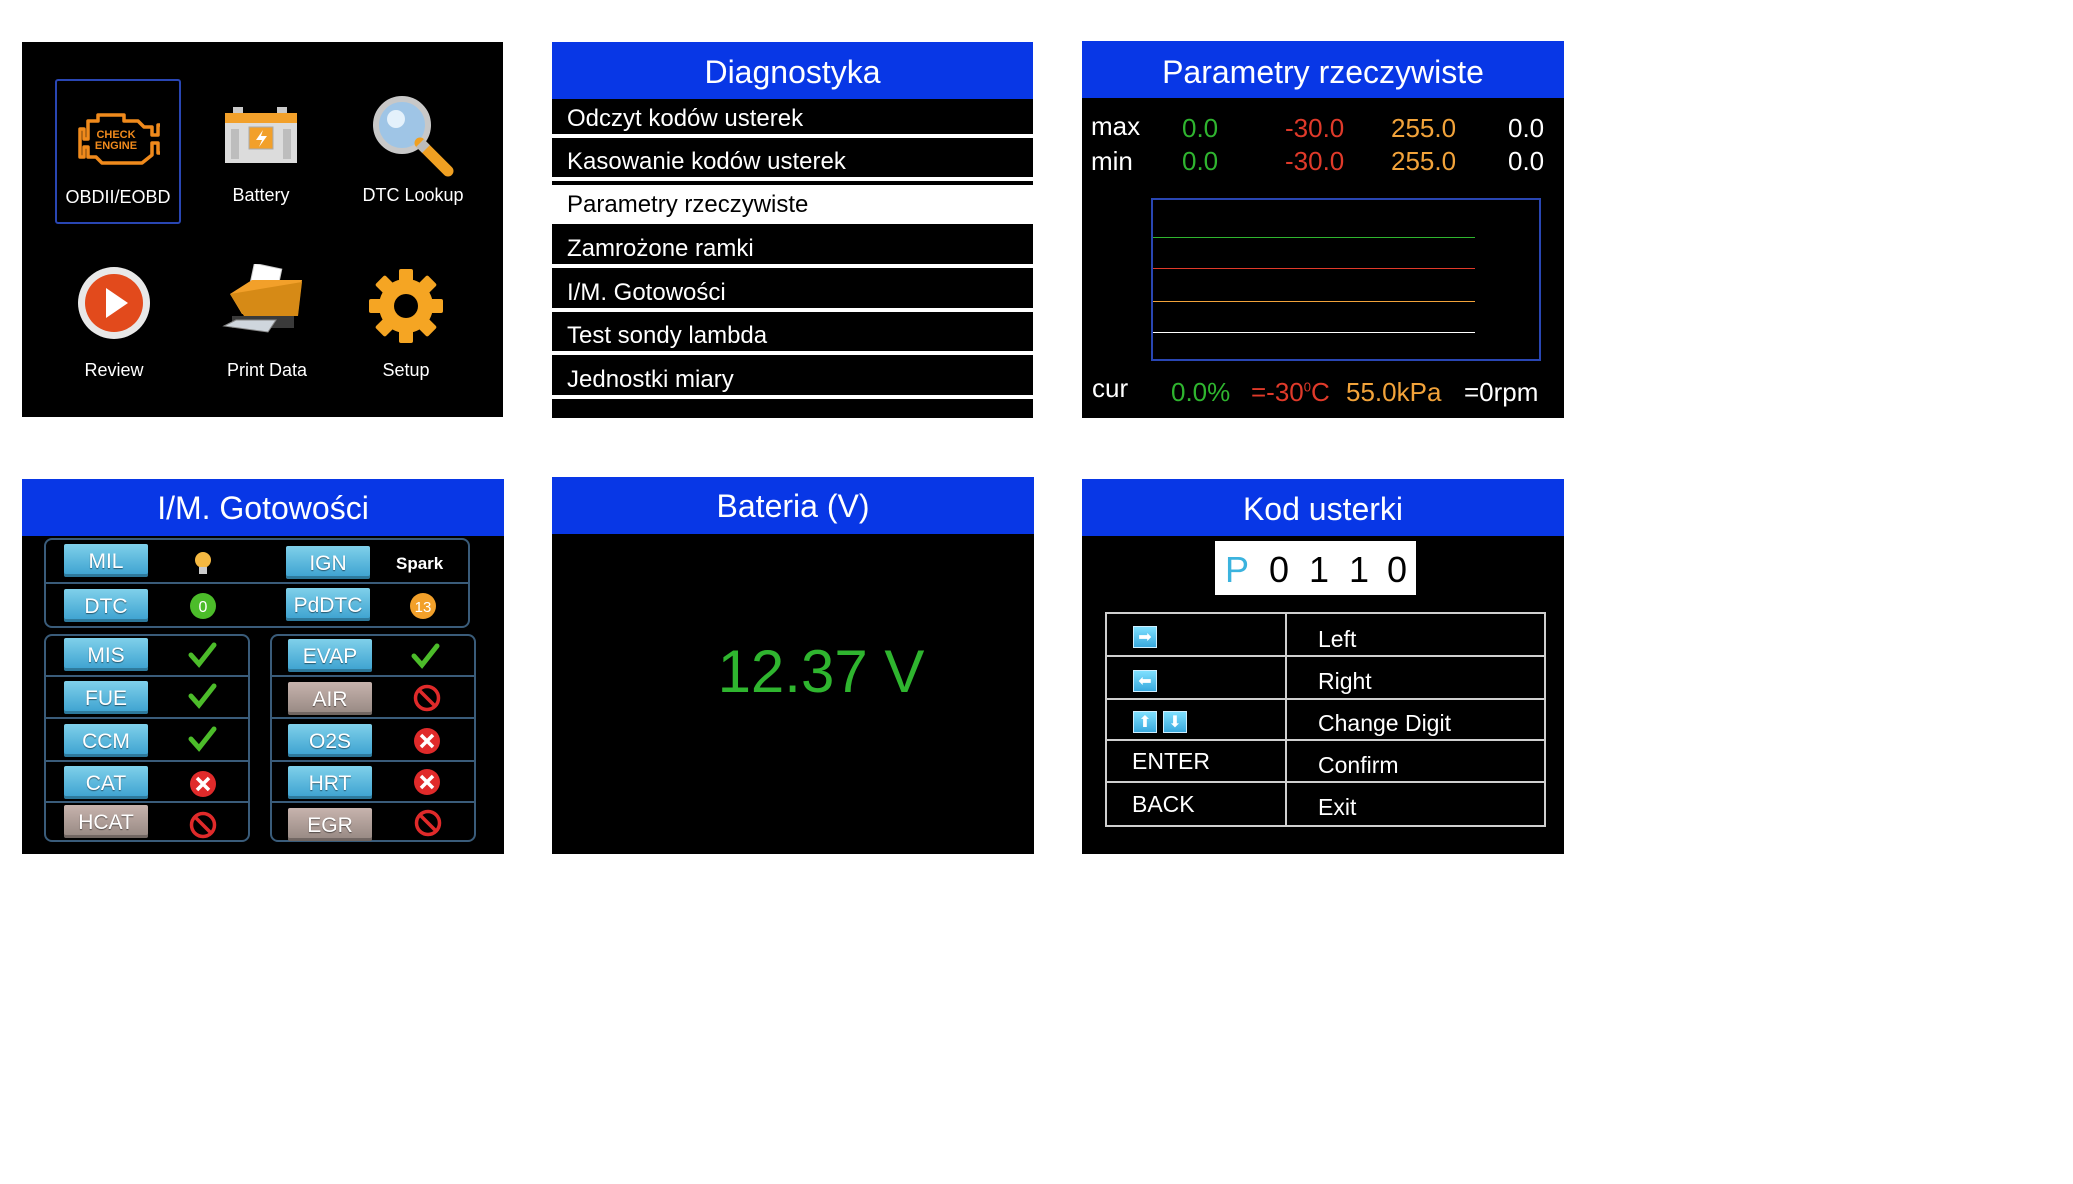 Image resolution: width=2073 pixels, height=1184 pixels. I want to click on egr-badge: EGR, so click(330, 824).